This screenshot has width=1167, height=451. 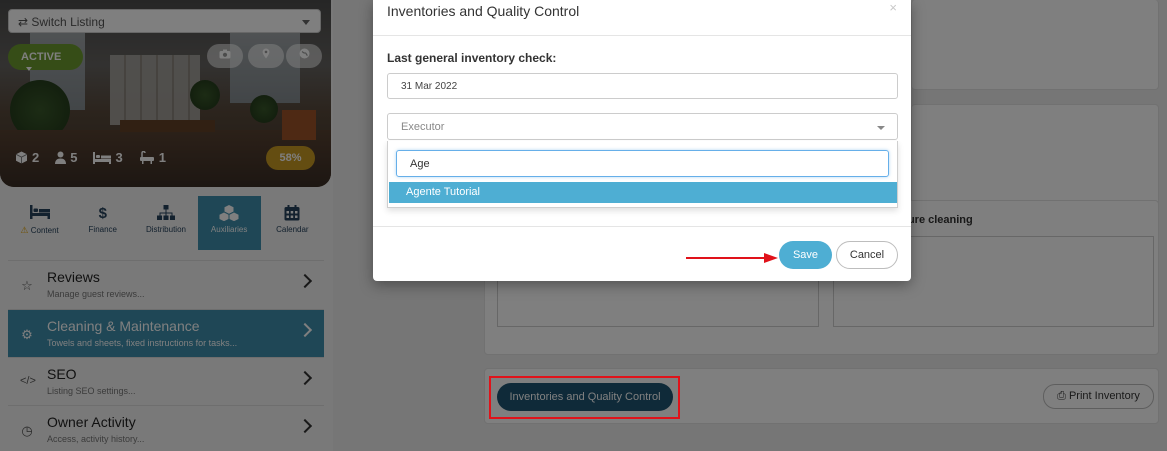 I want to click on executor-select: Executor, so click(x=642, y=126).